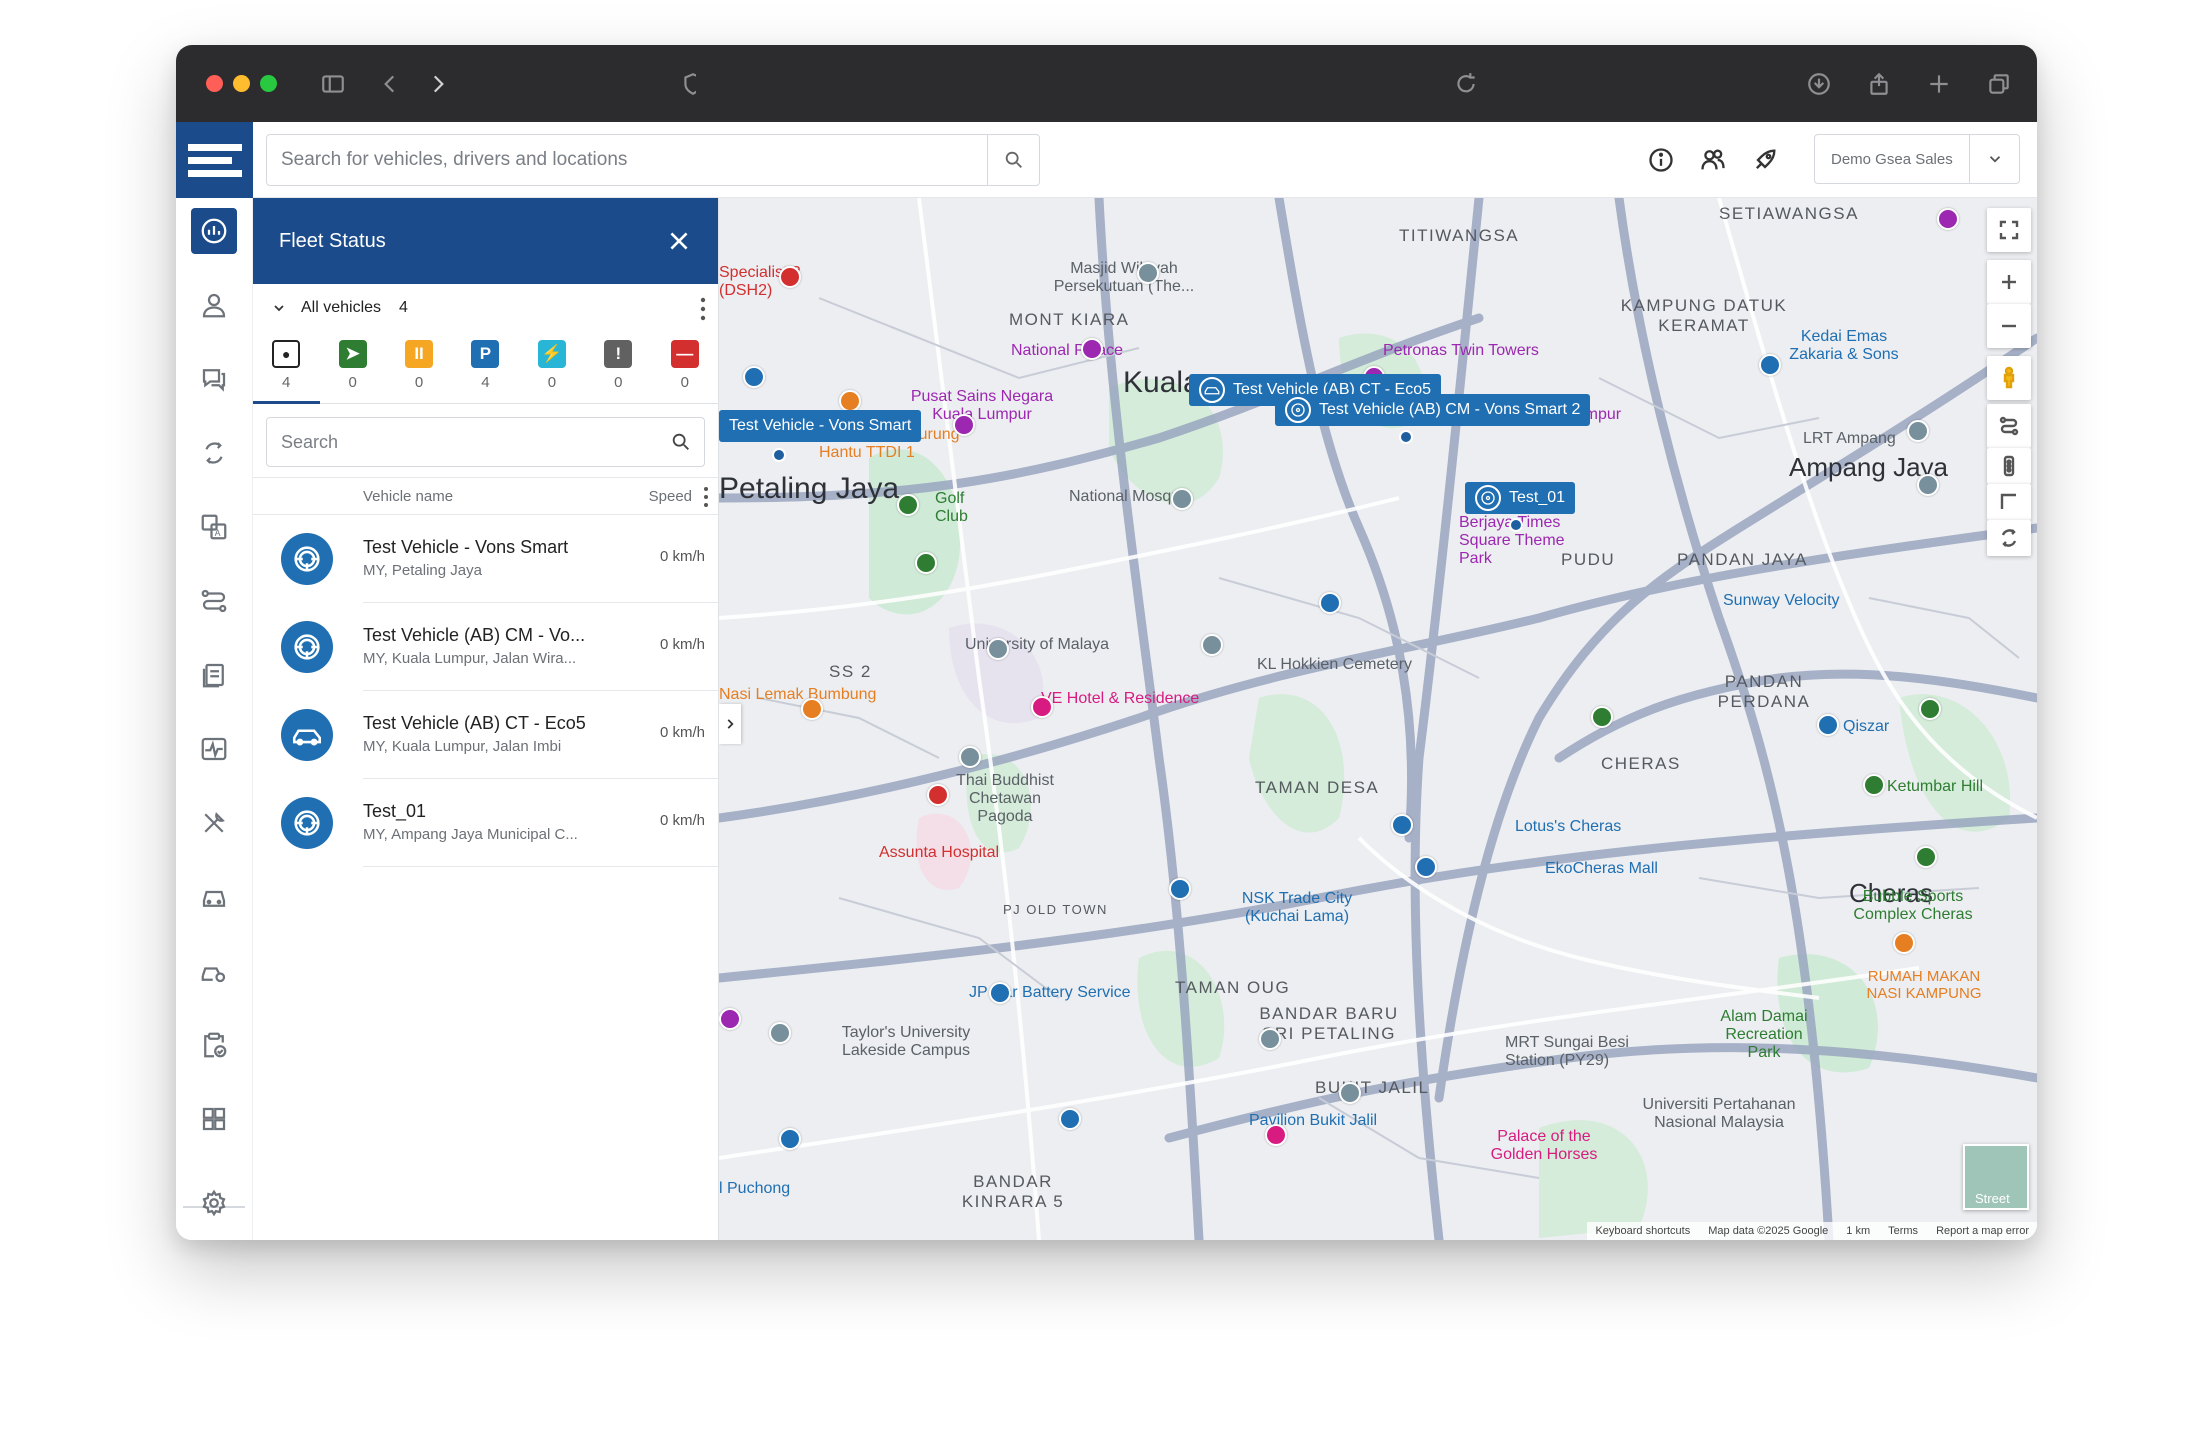 The image size is (2200, 1455). I want to click on sidebar-item-maintenance, so click(214, 823).